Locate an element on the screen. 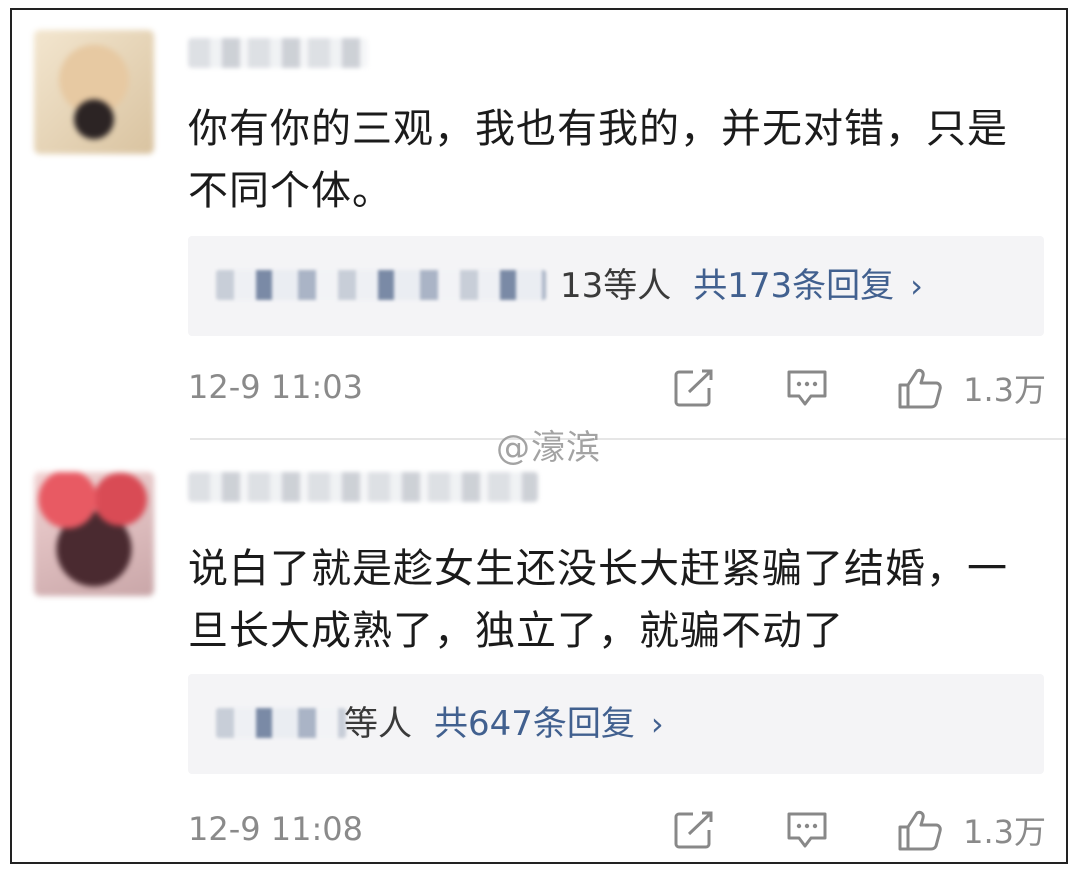 The width and height of the screenshot is (1080, 874). timestamp: 12-9 11:03 is located at coordinates (276, 387).